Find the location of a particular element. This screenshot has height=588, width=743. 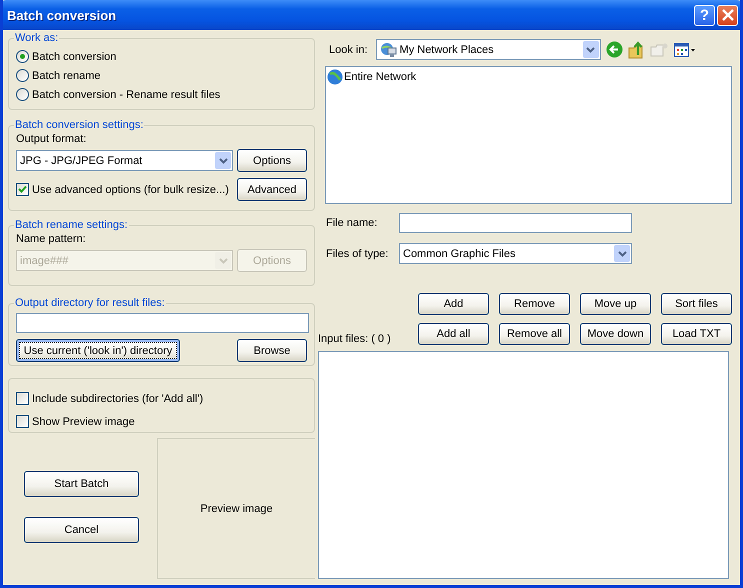

input-files-label: Input files: ( 0 ) is located at coordinates (354, 339).